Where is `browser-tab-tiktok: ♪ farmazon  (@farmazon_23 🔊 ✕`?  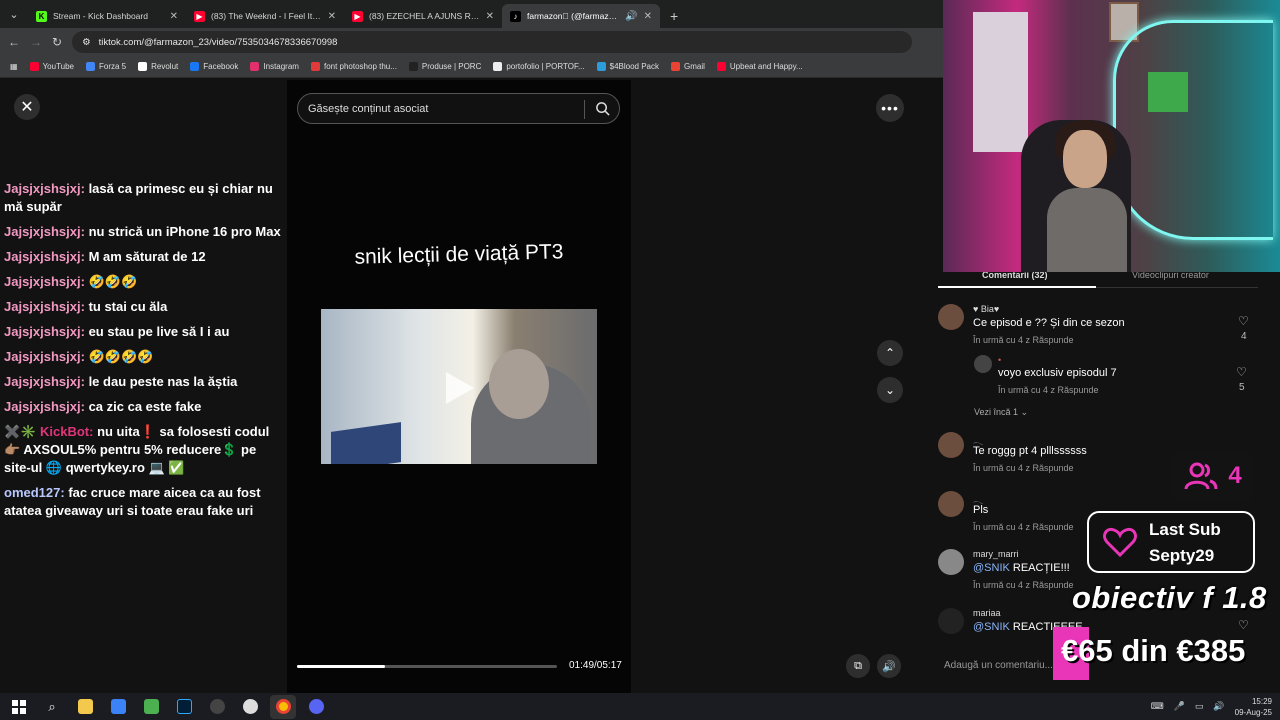 browser-tab-tiktok: ♪ farmazon  (@farmazon_23 🔊 ✕ is located at coordinates (581, 16).